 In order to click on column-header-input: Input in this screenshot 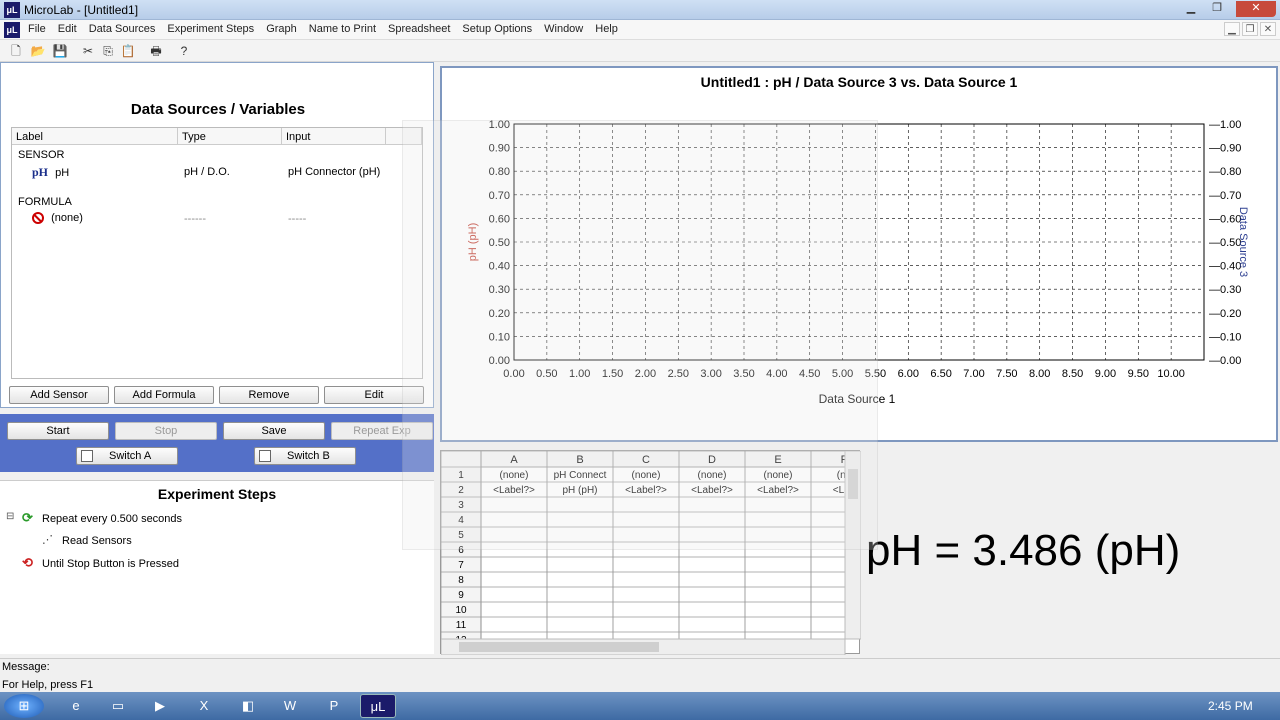, I will do `click(334, 136)`.